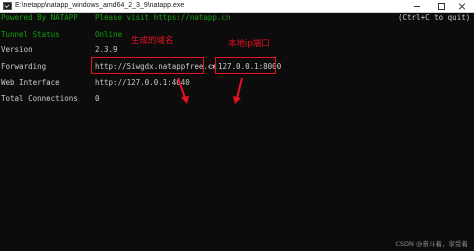  What do you see at coordinates (238, 90) in the screenshot?
I see `port-arrow-icon` at bounding box center [238, 90].